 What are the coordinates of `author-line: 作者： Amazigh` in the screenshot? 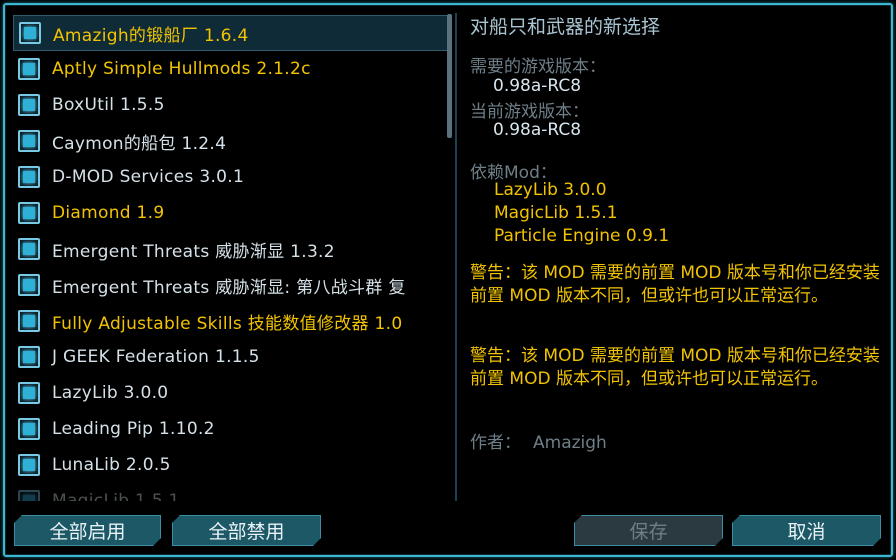 It's located at (538, 440).